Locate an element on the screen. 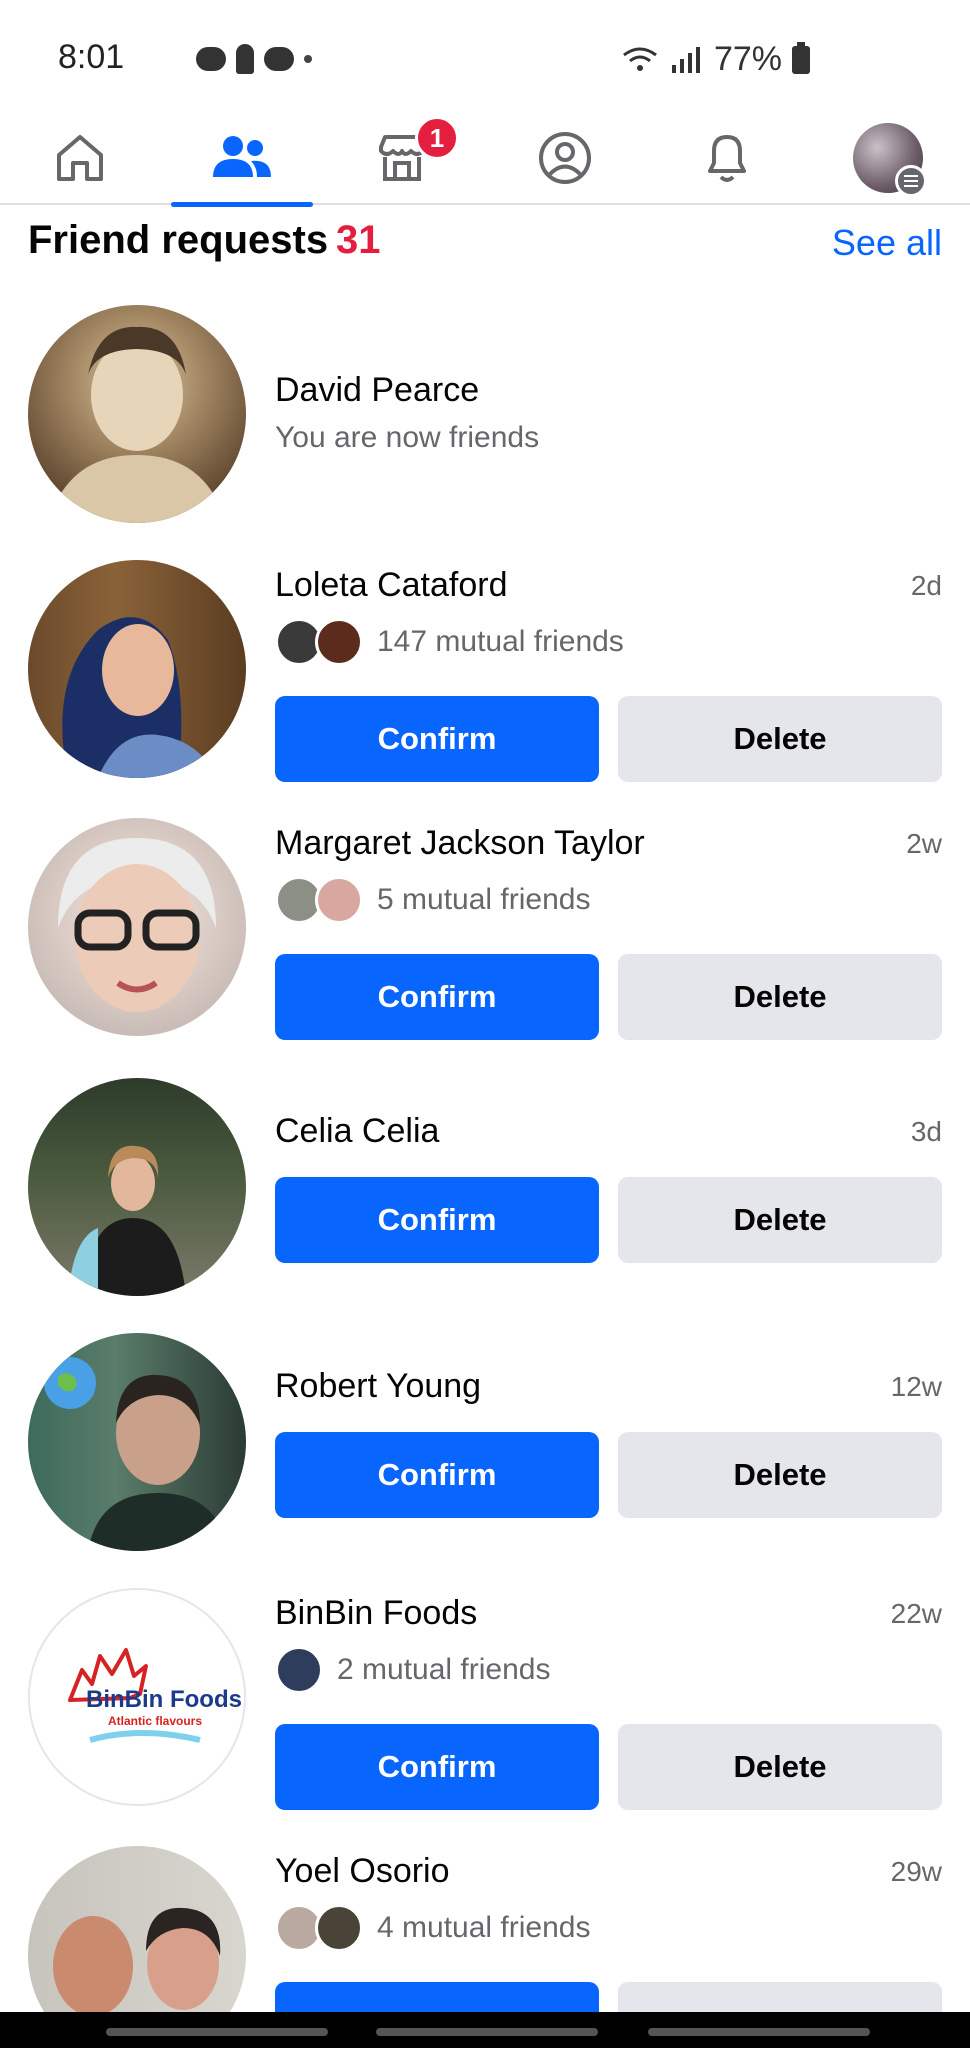 The height and width of the screenshot is (2048, 970). tab-notifications is located at coordinates (727, 157).